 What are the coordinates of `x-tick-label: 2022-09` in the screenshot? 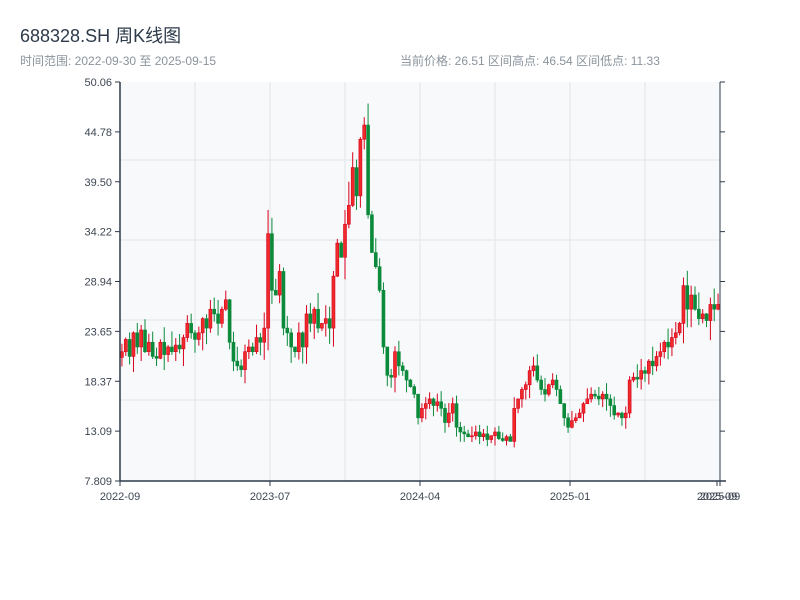 It's located at (120, 497).